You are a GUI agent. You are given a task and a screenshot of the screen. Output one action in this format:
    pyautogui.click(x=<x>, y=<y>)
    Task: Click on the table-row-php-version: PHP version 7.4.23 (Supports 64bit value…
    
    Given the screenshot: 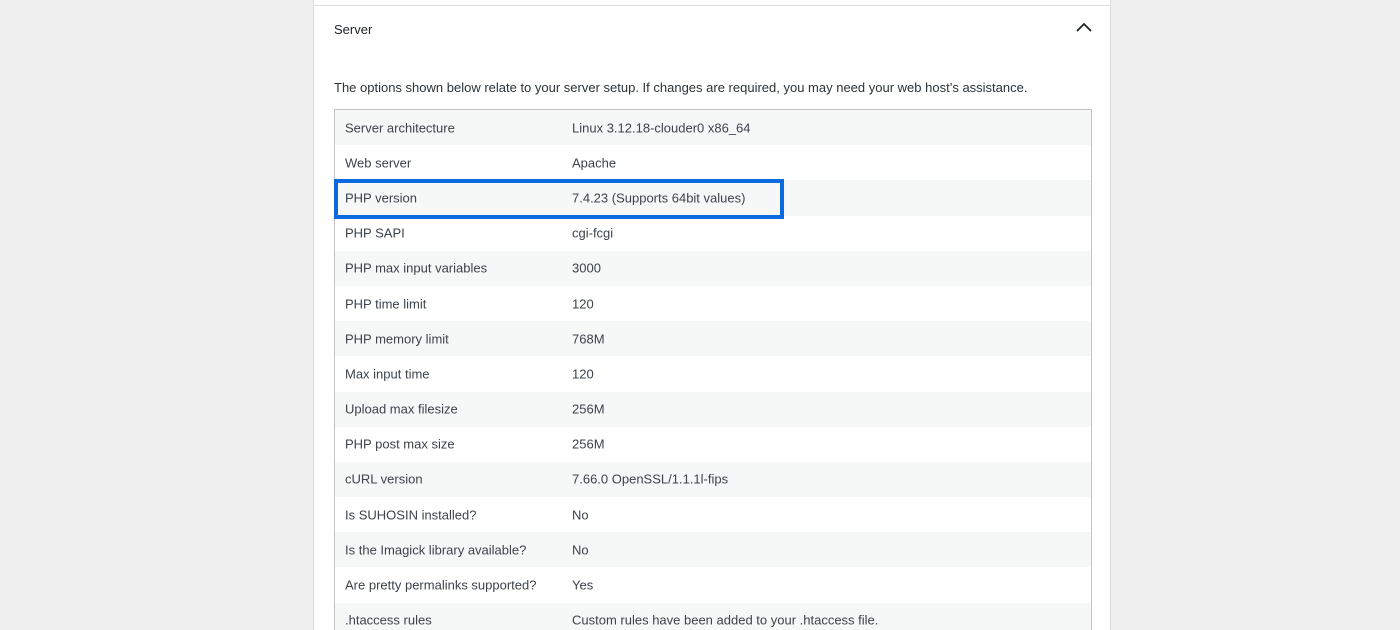 What is the action you would take?
    pyautogui.click(x=713, y=198)
    